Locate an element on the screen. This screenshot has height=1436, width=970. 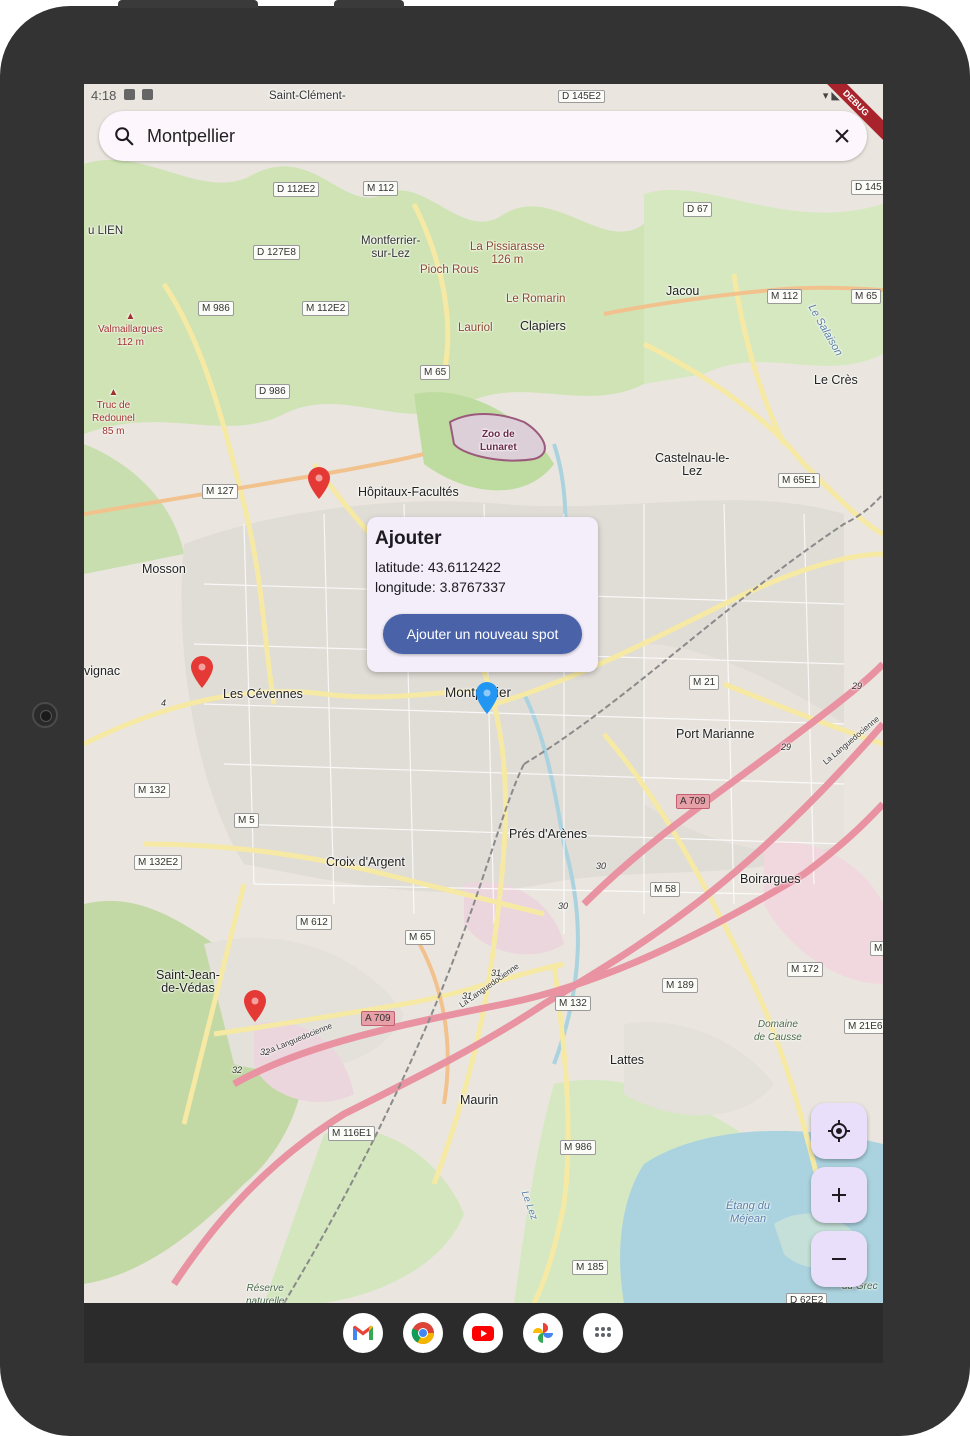
photos-icon is located at coordinates (543, 1333).